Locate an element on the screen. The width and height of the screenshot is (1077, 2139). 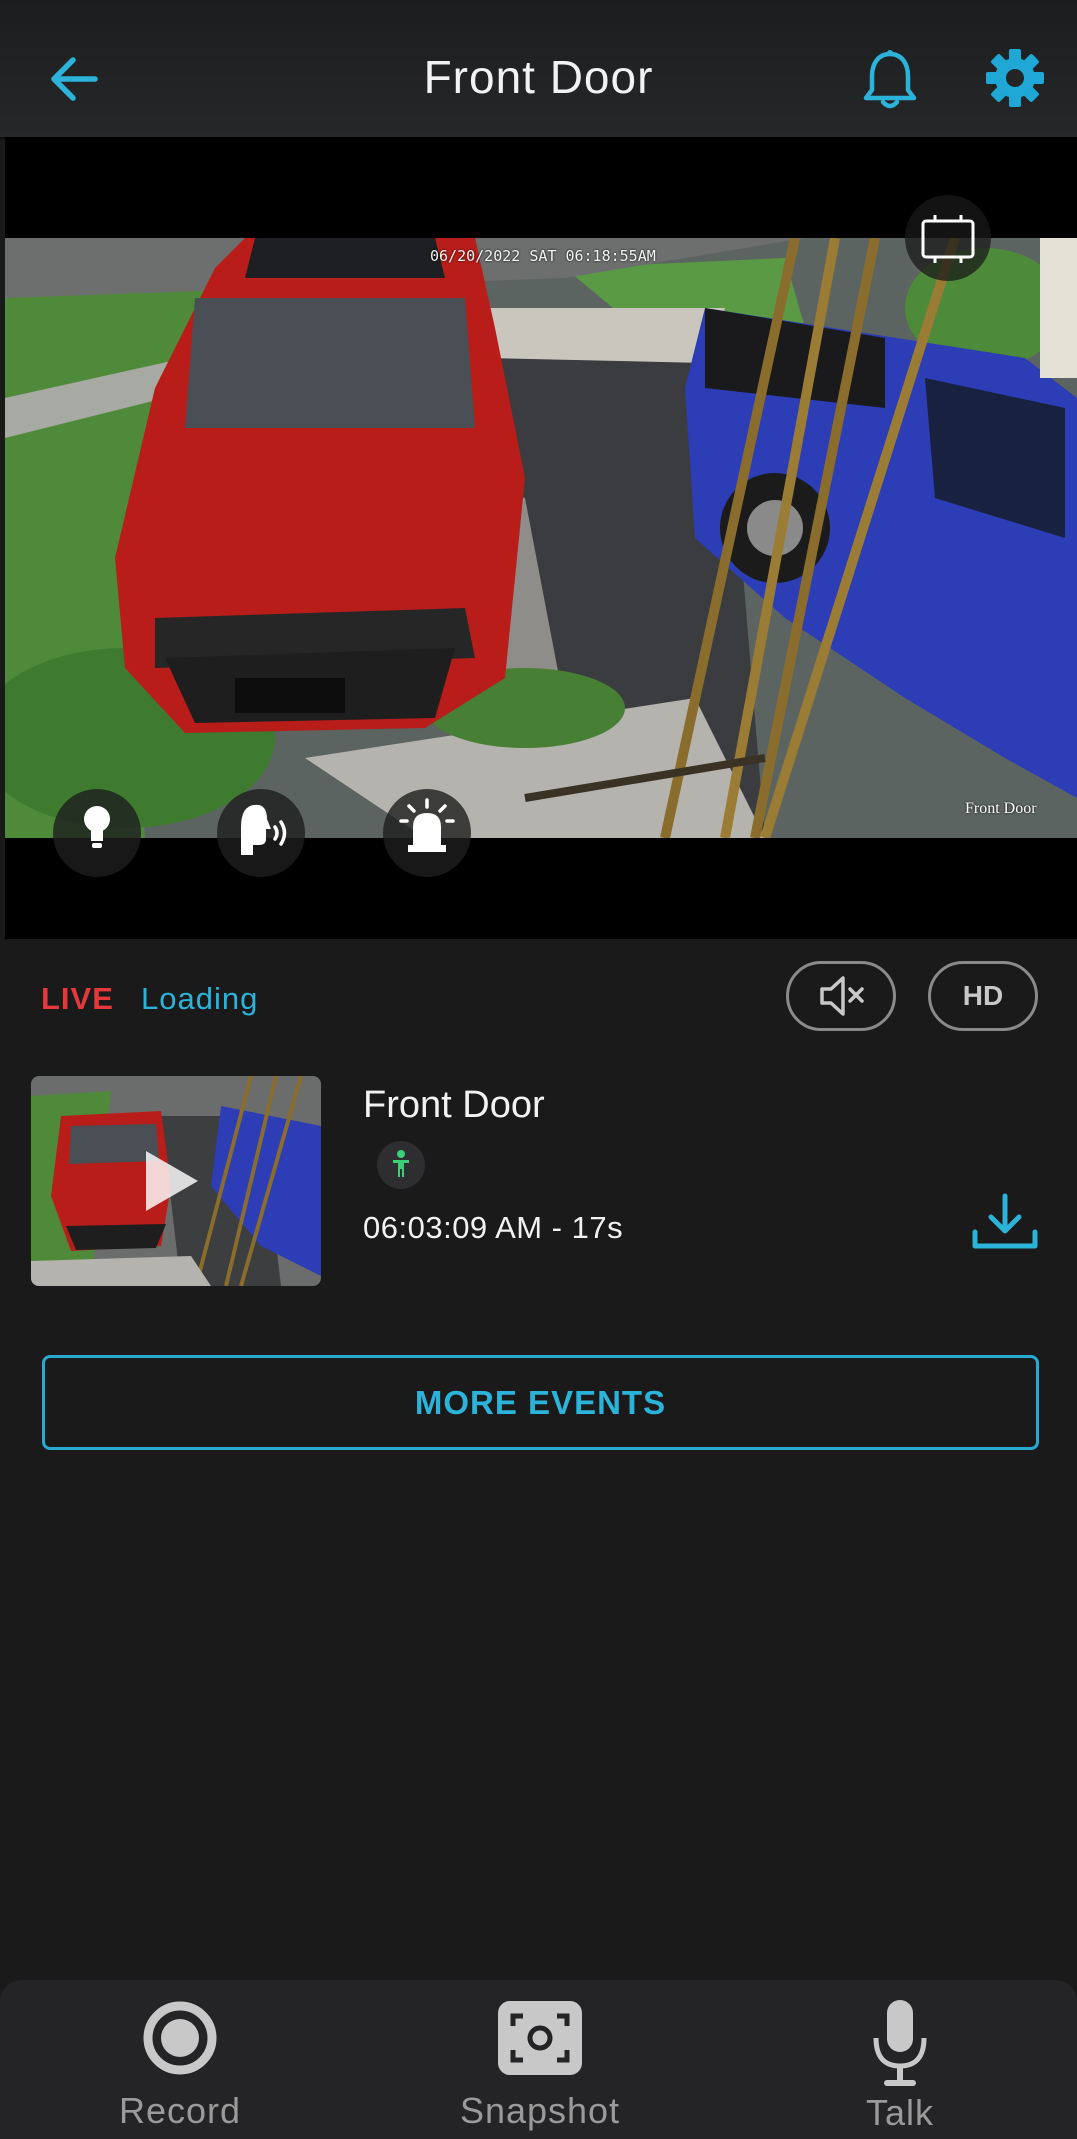
siren-button is located at coordinates (427, 833).